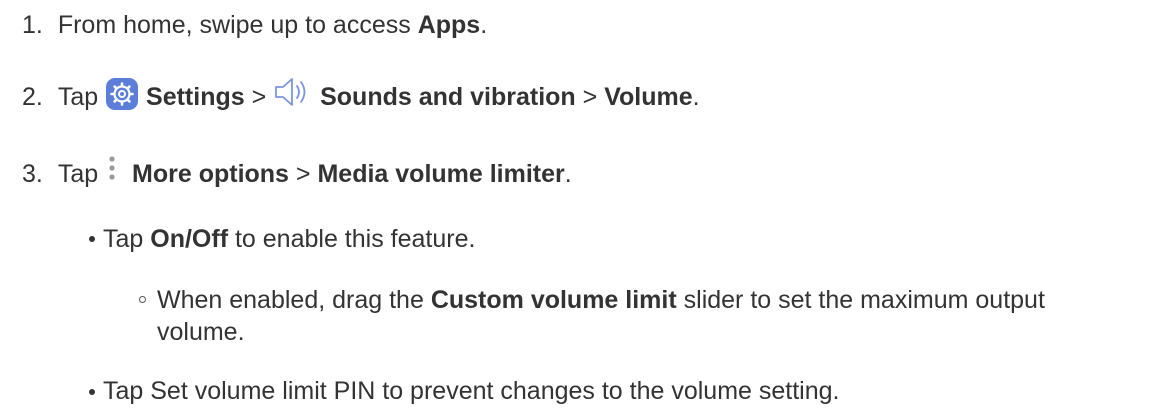  Describe the element at coordinates (122, 94) in the screenshot. I see `settings-gear-icon` at that location.